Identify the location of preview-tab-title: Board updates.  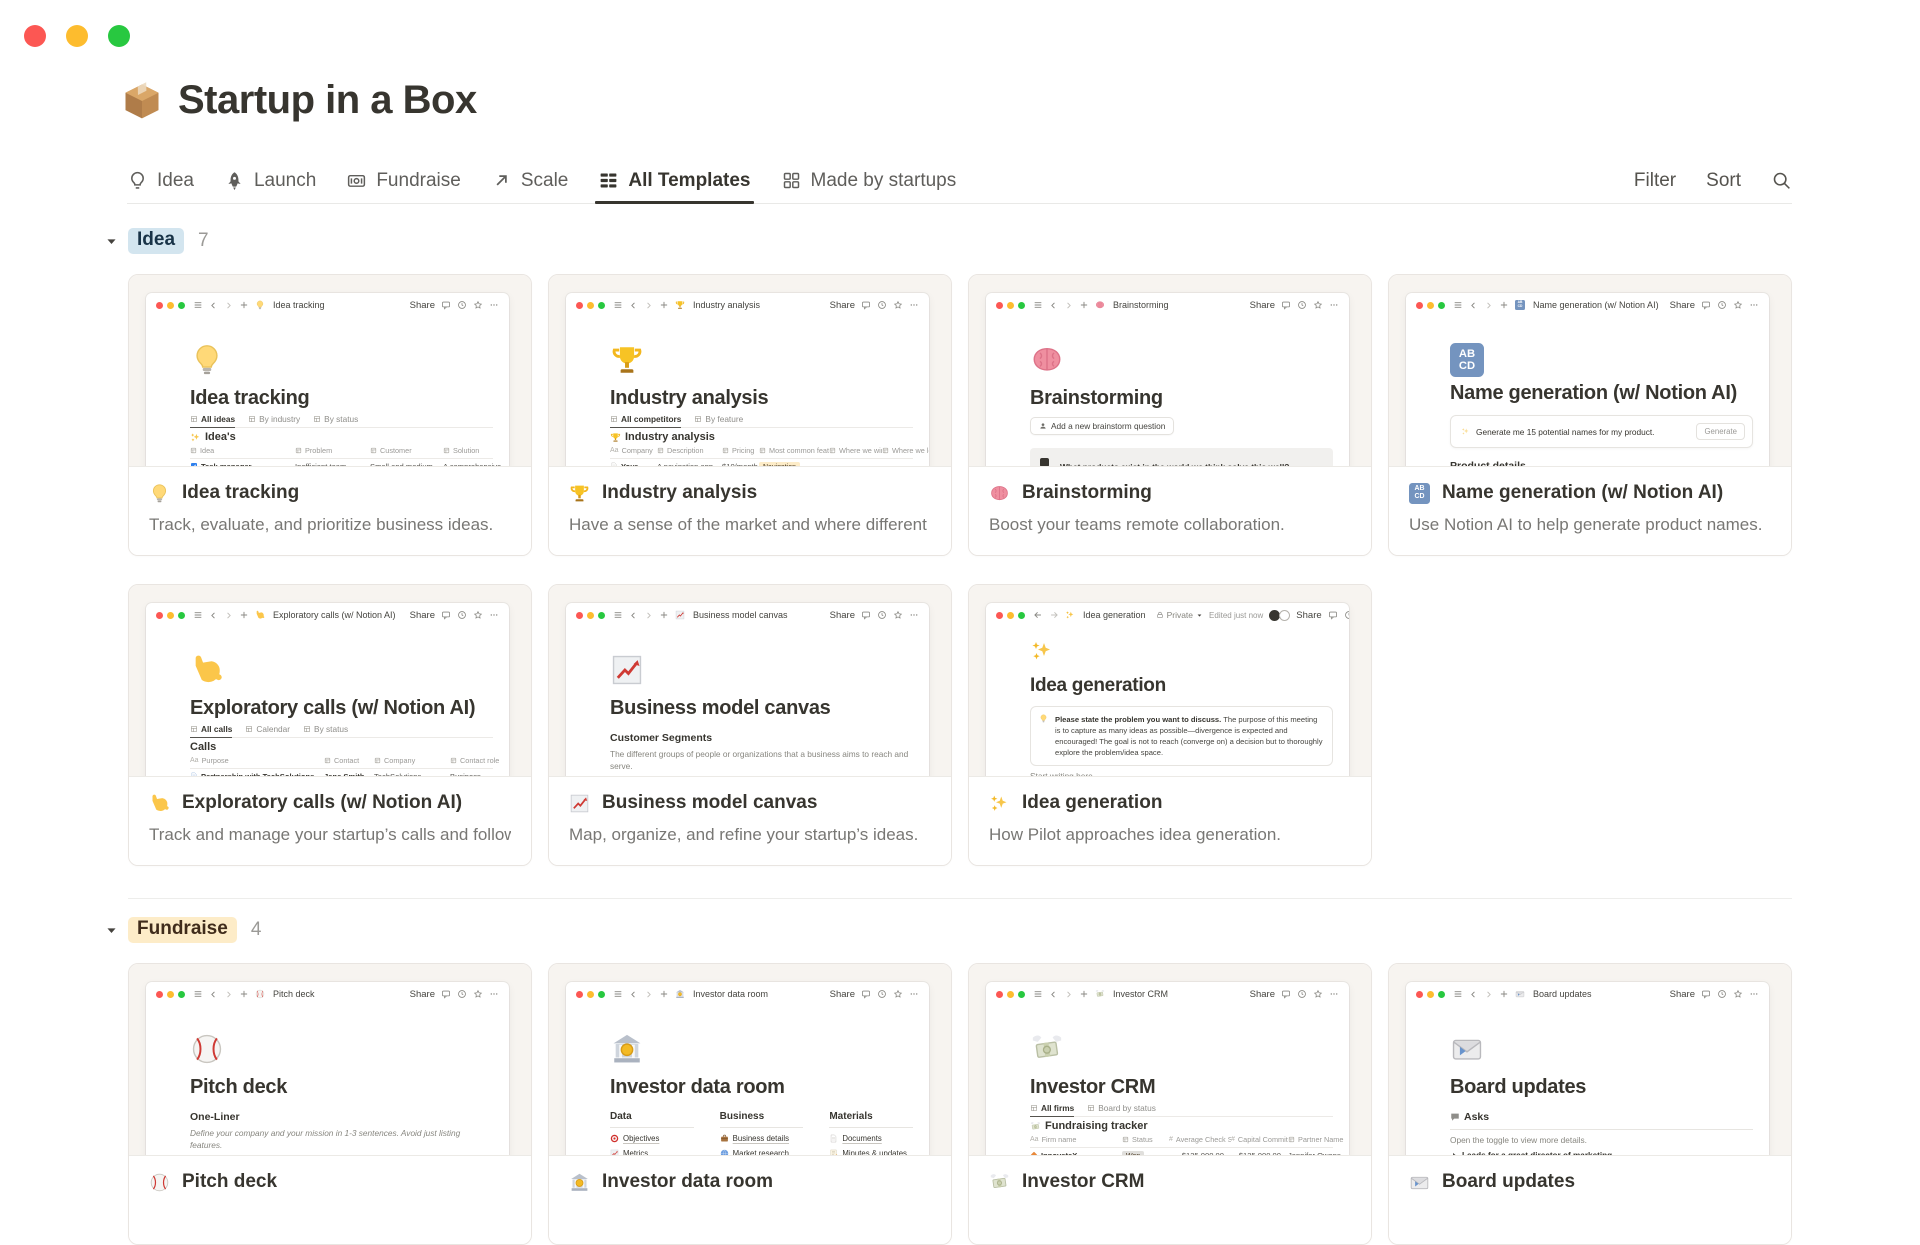
(1562, 994).